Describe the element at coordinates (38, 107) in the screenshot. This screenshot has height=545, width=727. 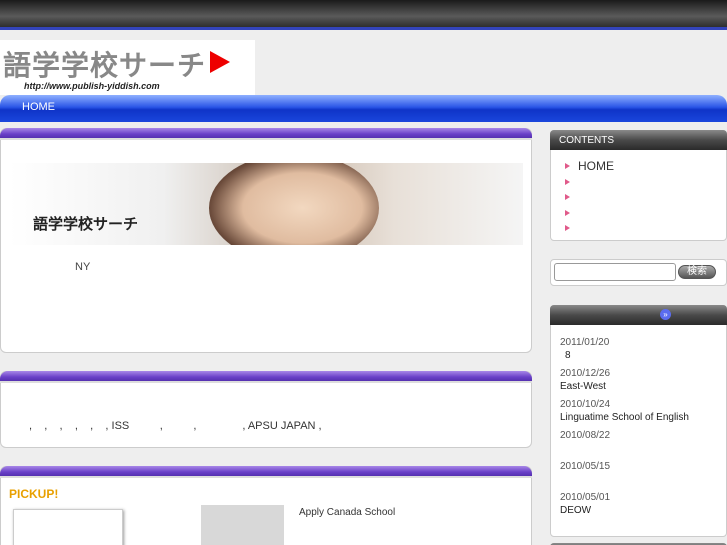
I see `nav-home-link: HOME` at that location.